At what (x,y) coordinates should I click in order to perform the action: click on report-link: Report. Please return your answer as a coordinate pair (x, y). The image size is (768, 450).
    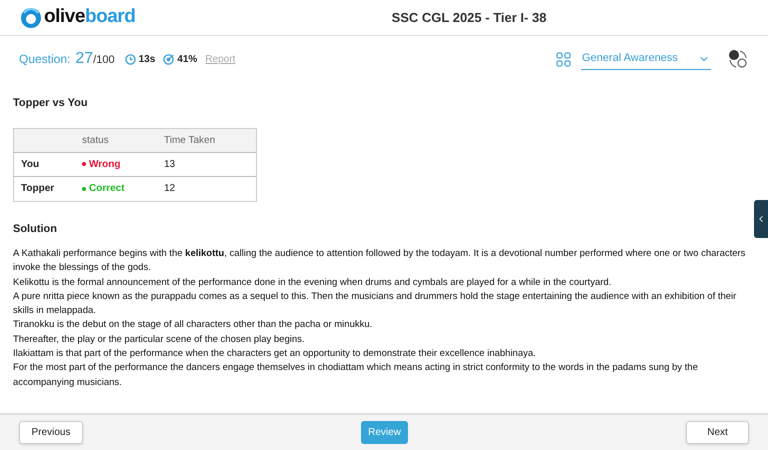
    Looking at the image, I should click on (220, 59).